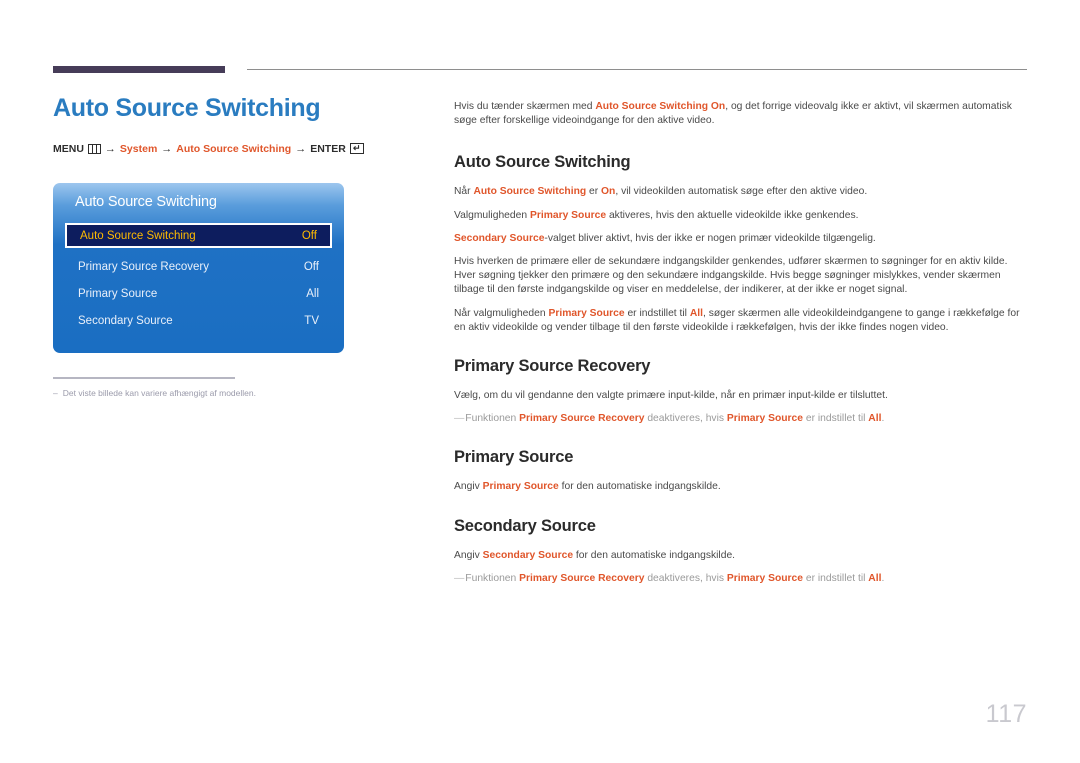  Describe the element at coordinates (552, 366) in the screenshot. I see `section-heading: Primary Source Recovery` at that location.